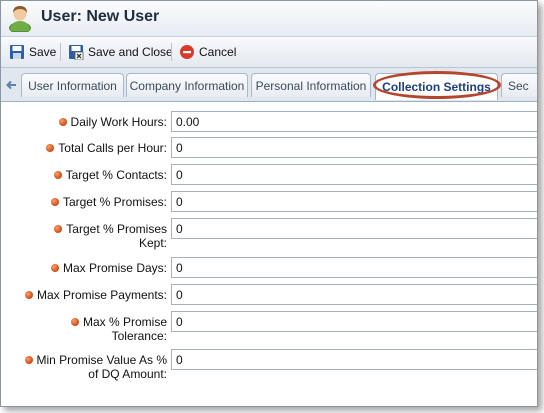 This screenshot has width=544, height=413. I want to click on field-label: Max % Promise Tolerance:, so click(118, 329).